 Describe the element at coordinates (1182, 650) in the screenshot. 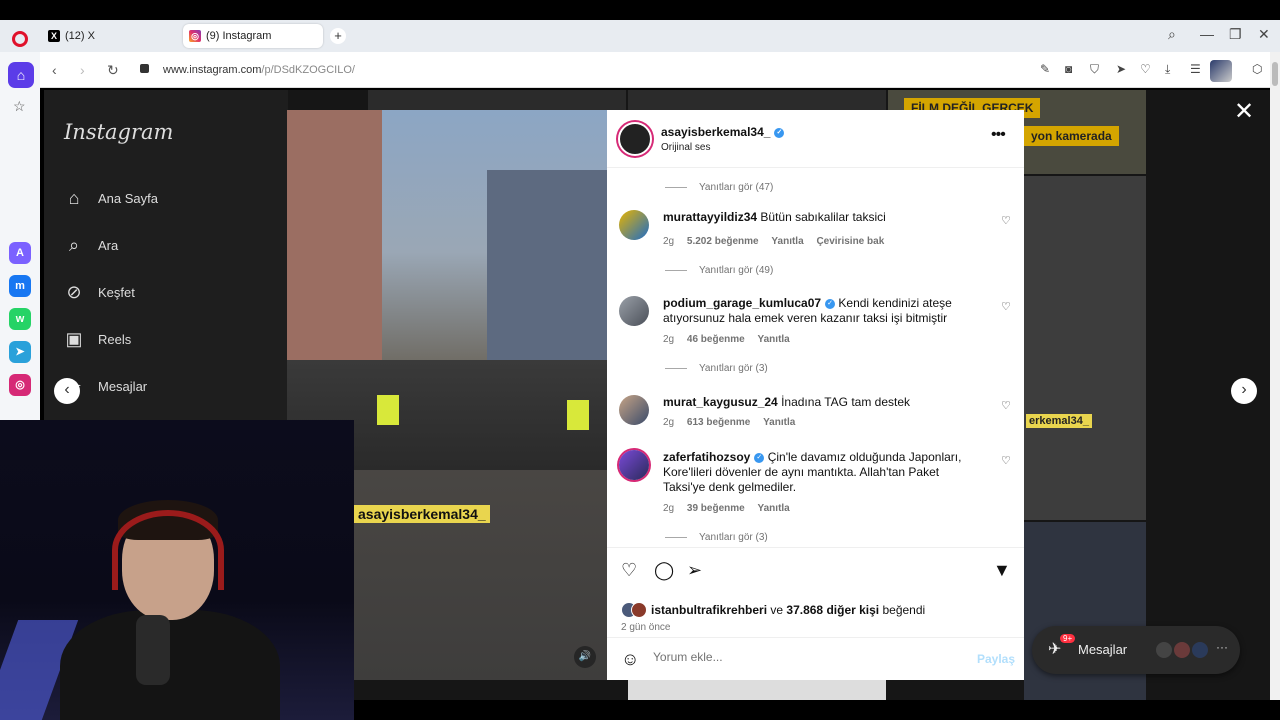

I see `contact-avatar` at that location.